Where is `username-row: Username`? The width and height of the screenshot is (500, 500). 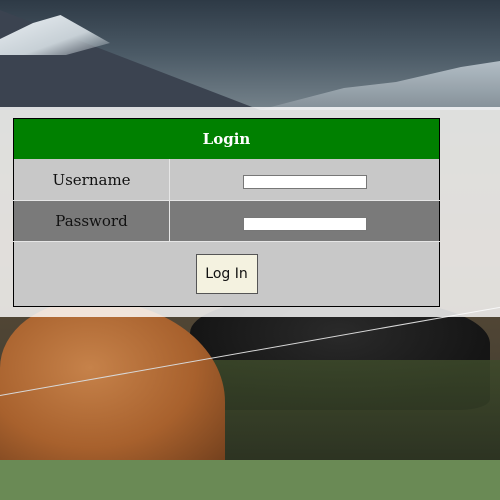 username-row: Username is located at coordinates (226, 180).